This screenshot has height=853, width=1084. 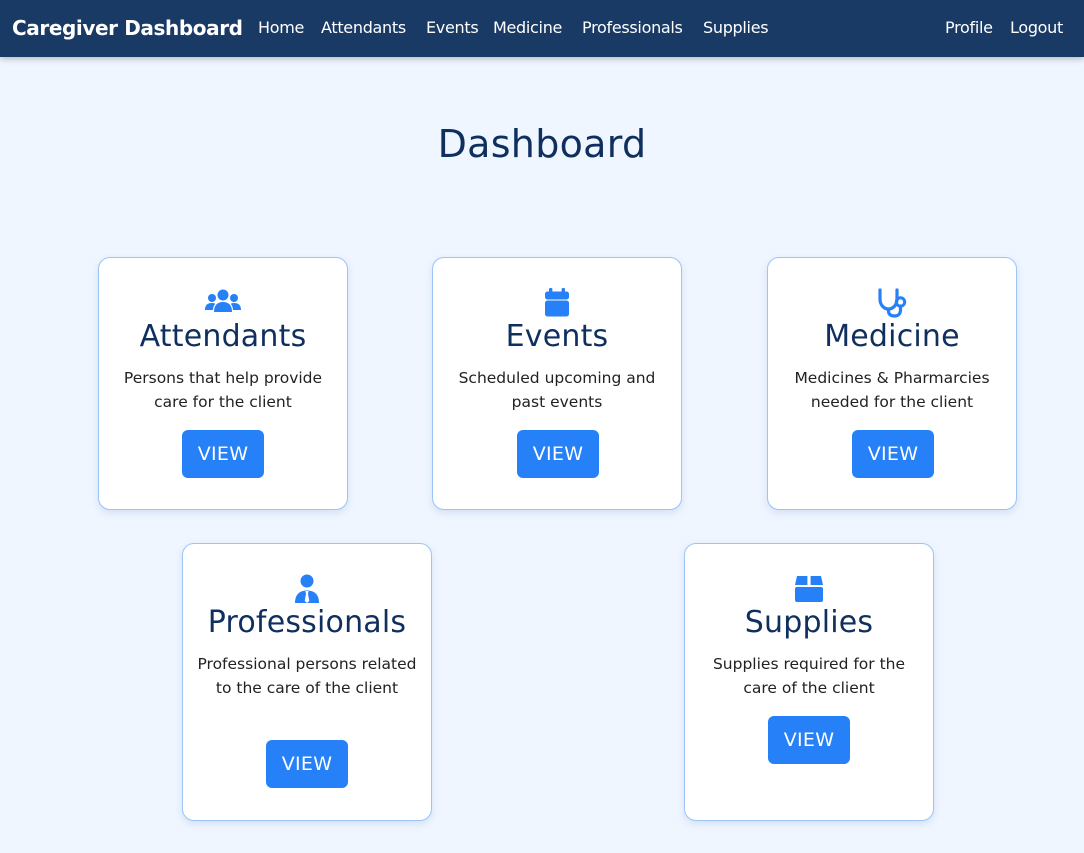 I want to click on view-attendants-button: VIEW, so click(x=223, y=454).